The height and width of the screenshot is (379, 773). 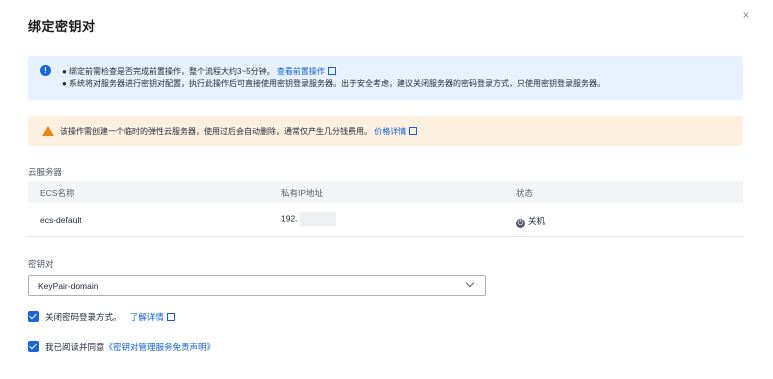 I want to click on view-prereq-link-label: 查看前置操作, so click(x=300, y=71).